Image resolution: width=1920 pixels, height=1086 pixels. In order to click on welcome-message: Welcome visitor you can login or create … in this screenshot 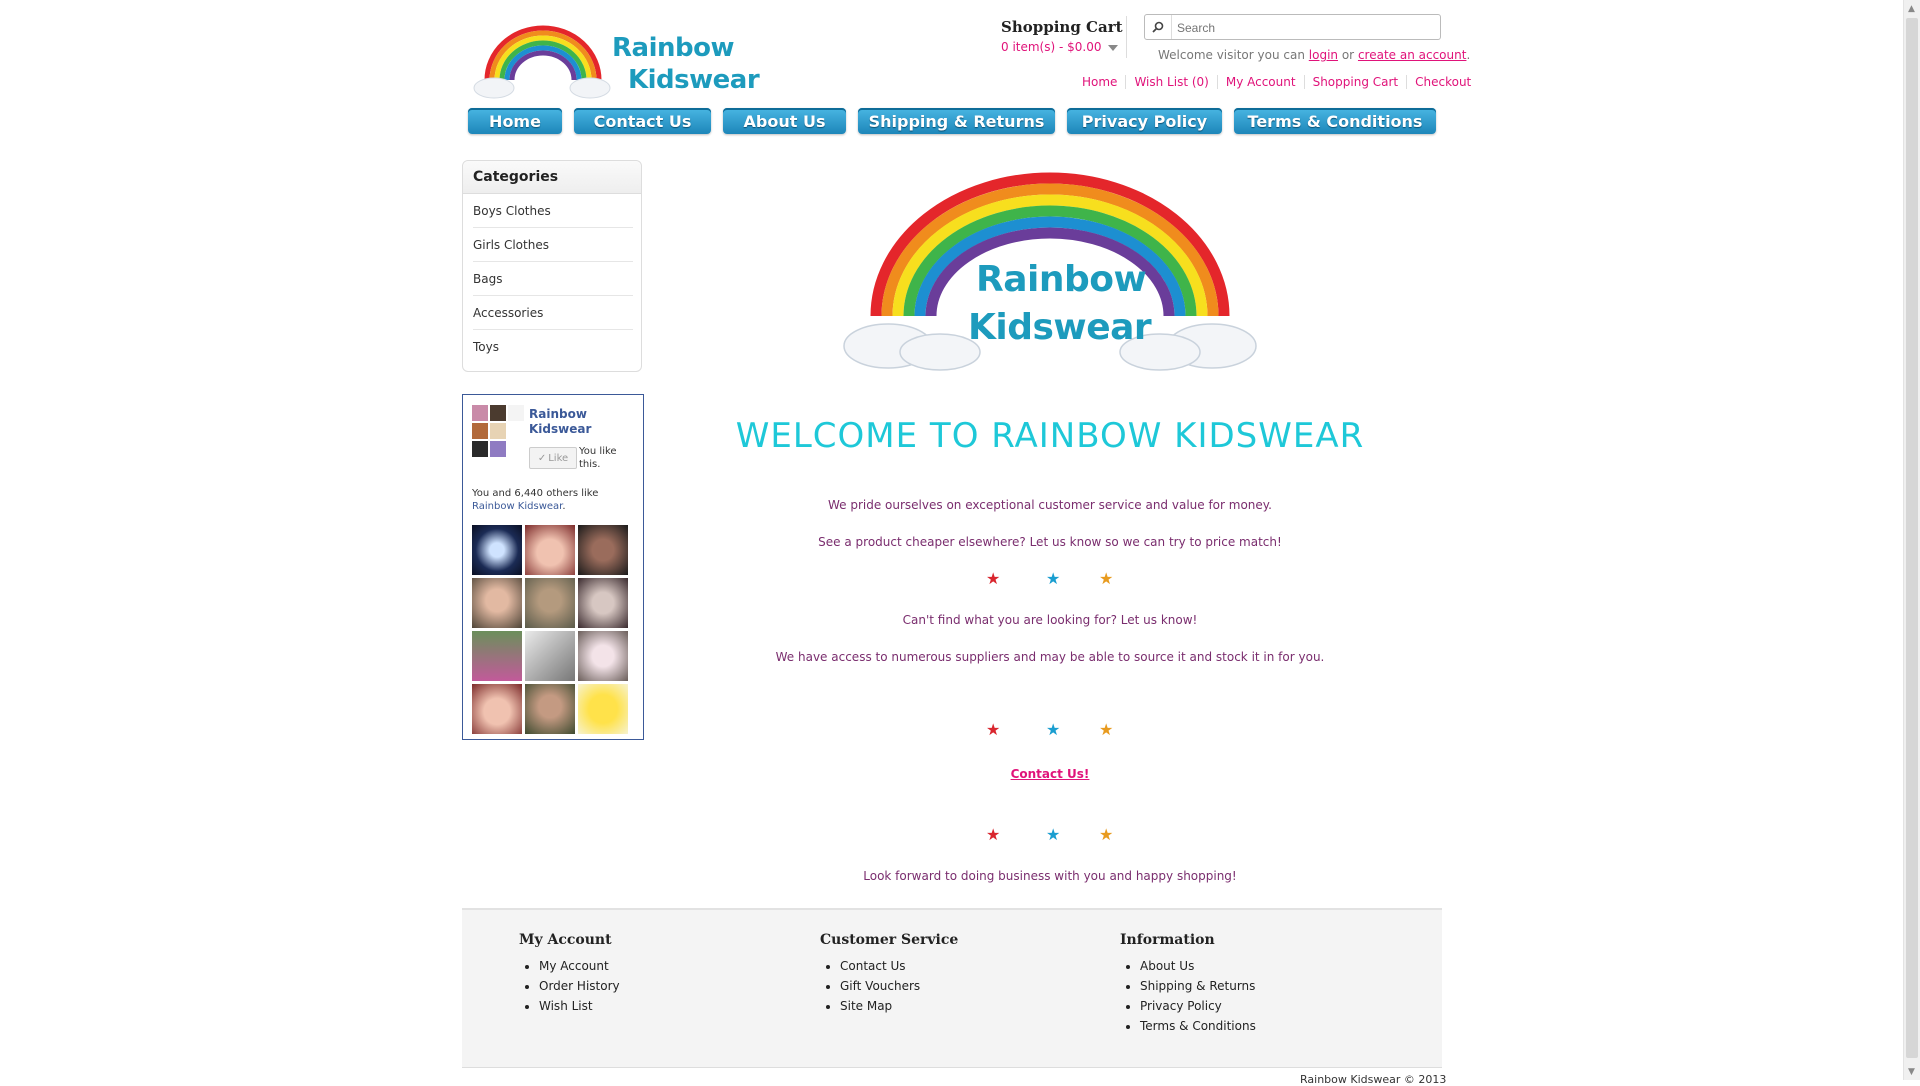, I will do `click(1314, 55)`.